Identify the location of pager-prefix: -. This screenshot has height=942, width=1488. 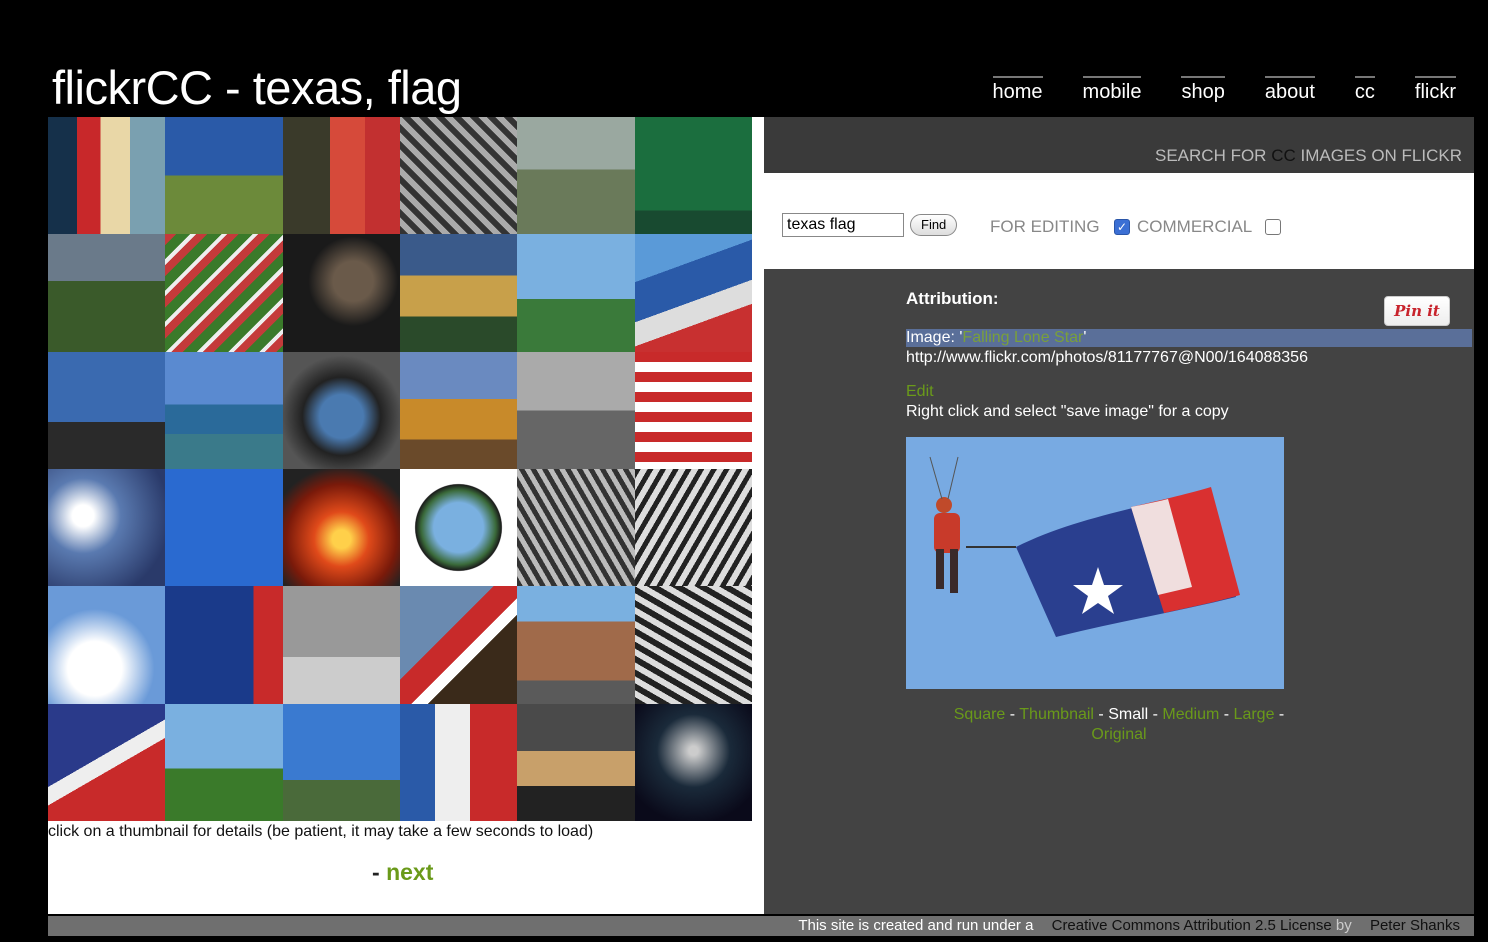
(379, 872).